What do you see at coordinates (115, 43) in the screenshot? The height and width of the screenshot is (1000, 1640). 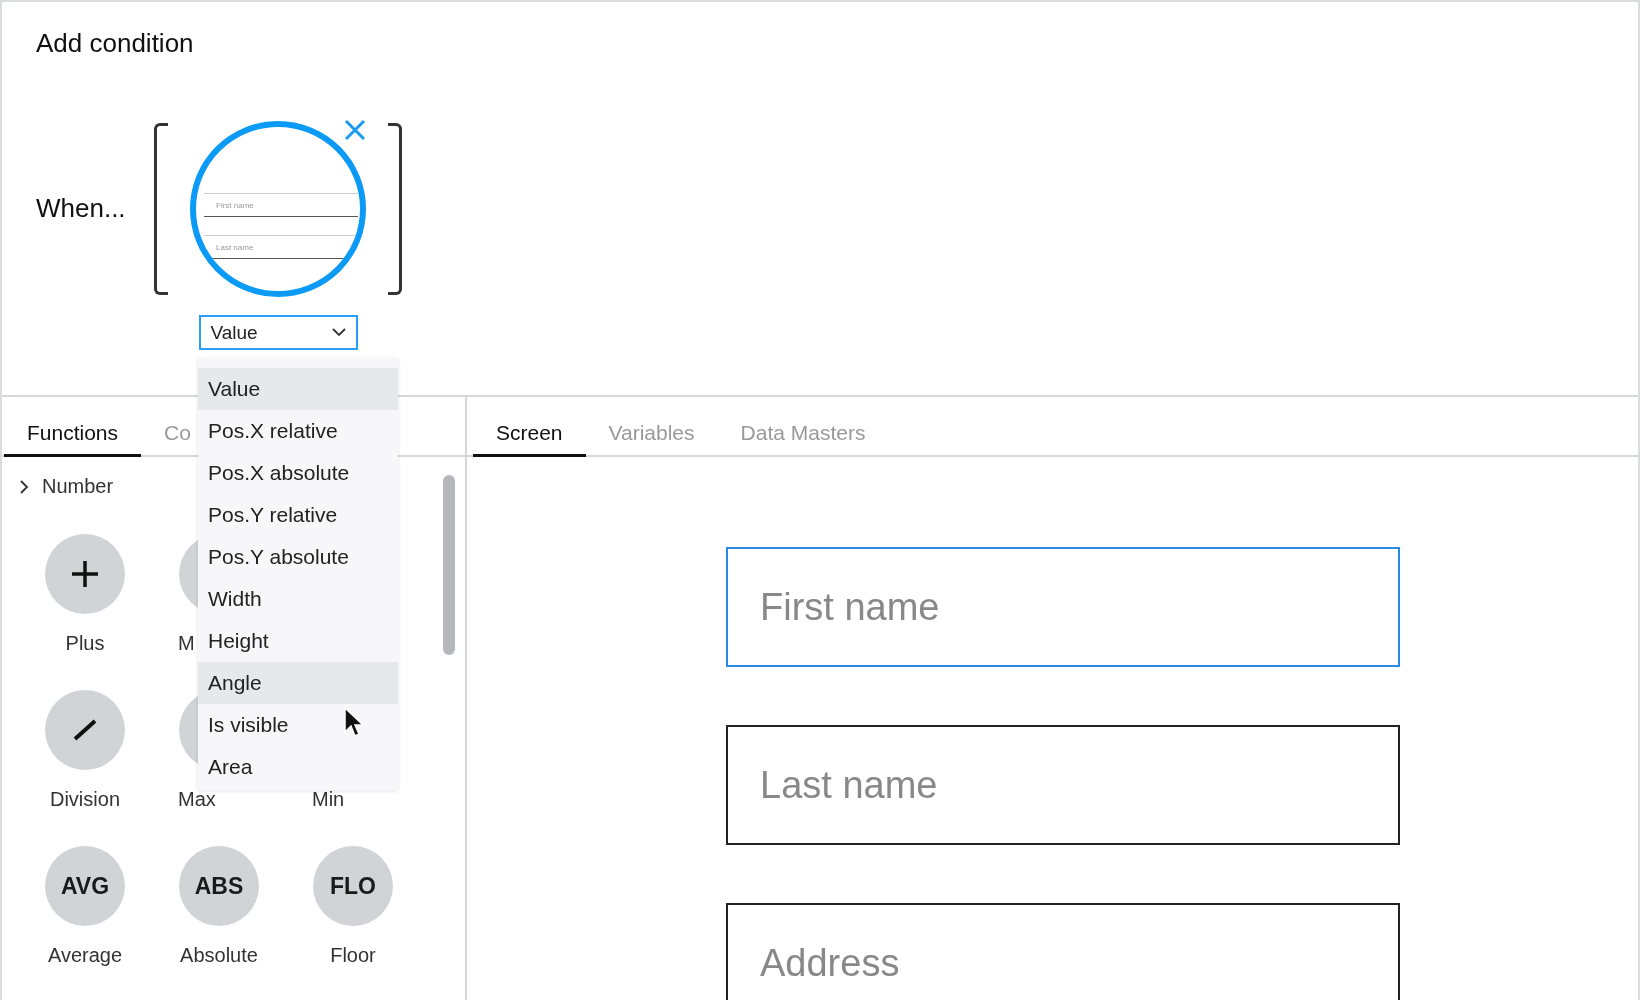 I see `dialog-title: Add condition` at bounding box center [115, 43].